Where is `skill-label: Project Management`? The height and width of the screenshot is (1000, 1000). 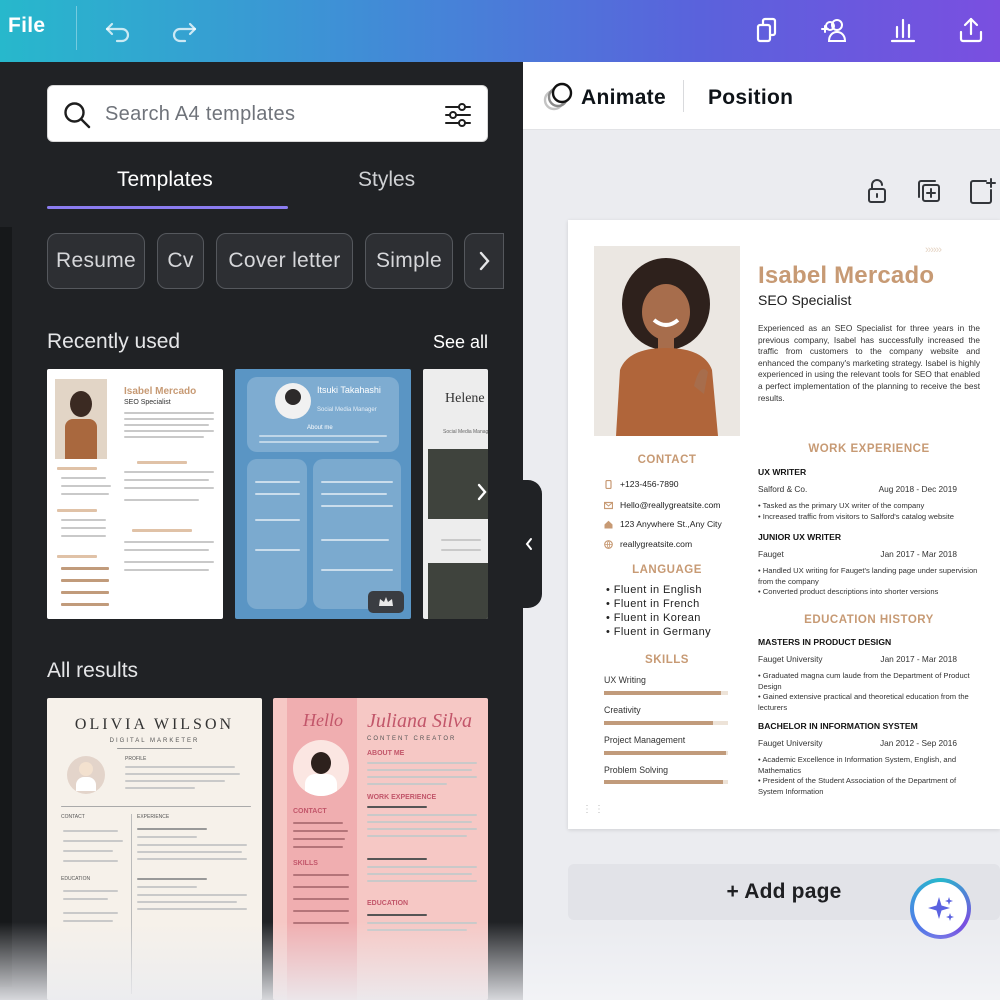 skill-label: Project Management is located at coordinates (644, 740).